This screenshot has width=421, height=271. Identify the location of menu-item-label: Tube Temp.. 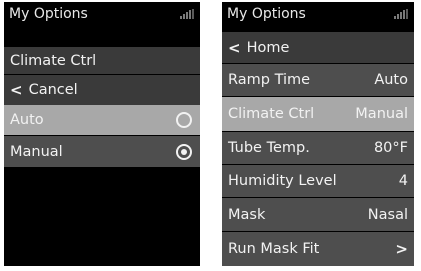
(269, 148).